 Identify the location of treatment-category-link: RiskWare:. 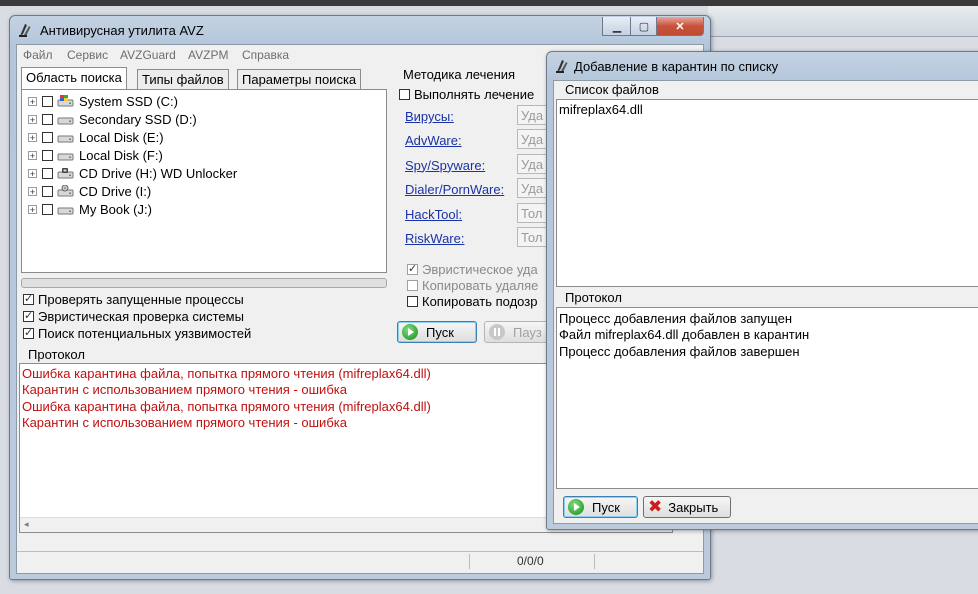
(434, 238).